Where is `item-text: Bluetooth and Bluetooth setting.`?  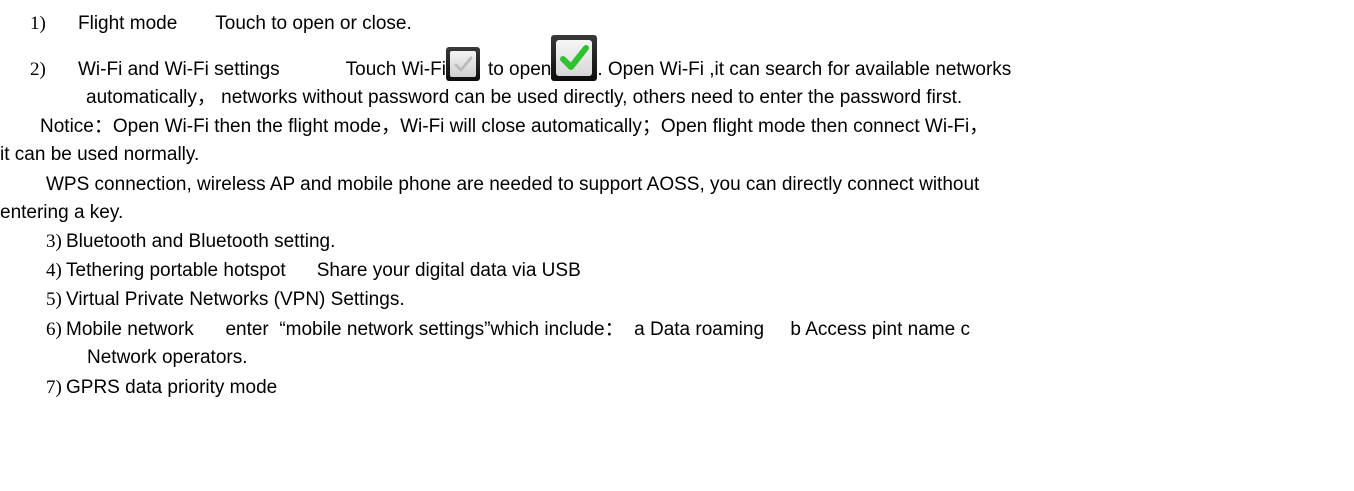
item-text: Bluetooth and Bluetooth setting. is located at coordinates (201, 241).